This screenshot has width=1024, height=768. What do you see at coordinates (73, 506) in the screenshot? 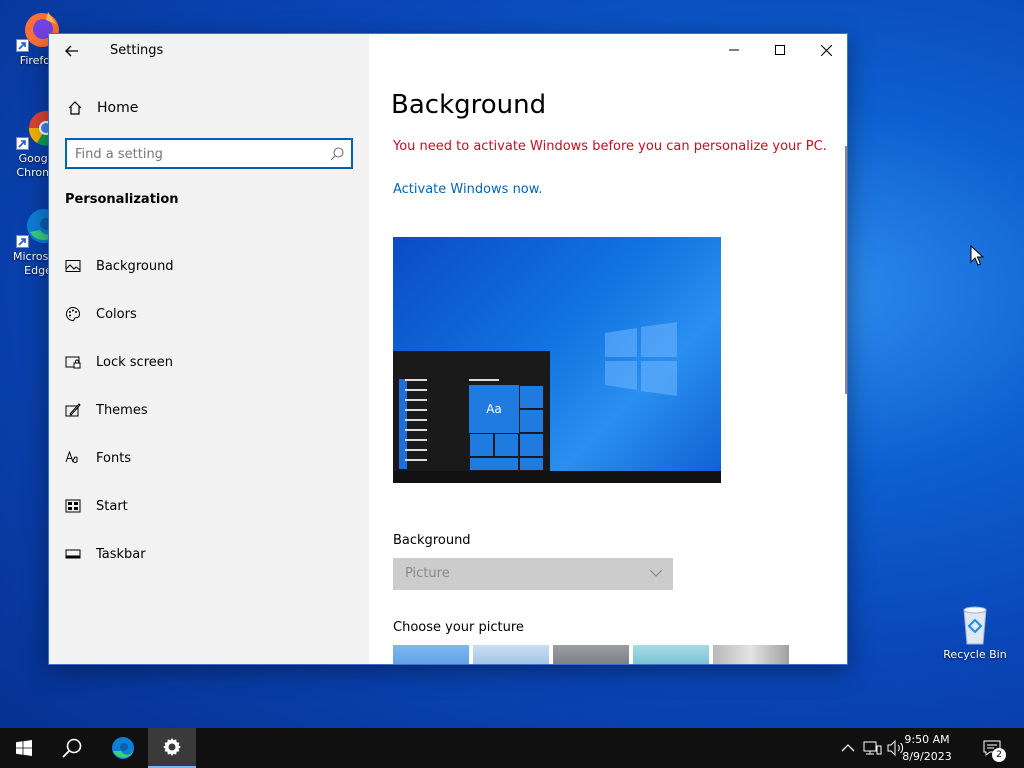
I see `start-icon` at bounding box center [73, 506].